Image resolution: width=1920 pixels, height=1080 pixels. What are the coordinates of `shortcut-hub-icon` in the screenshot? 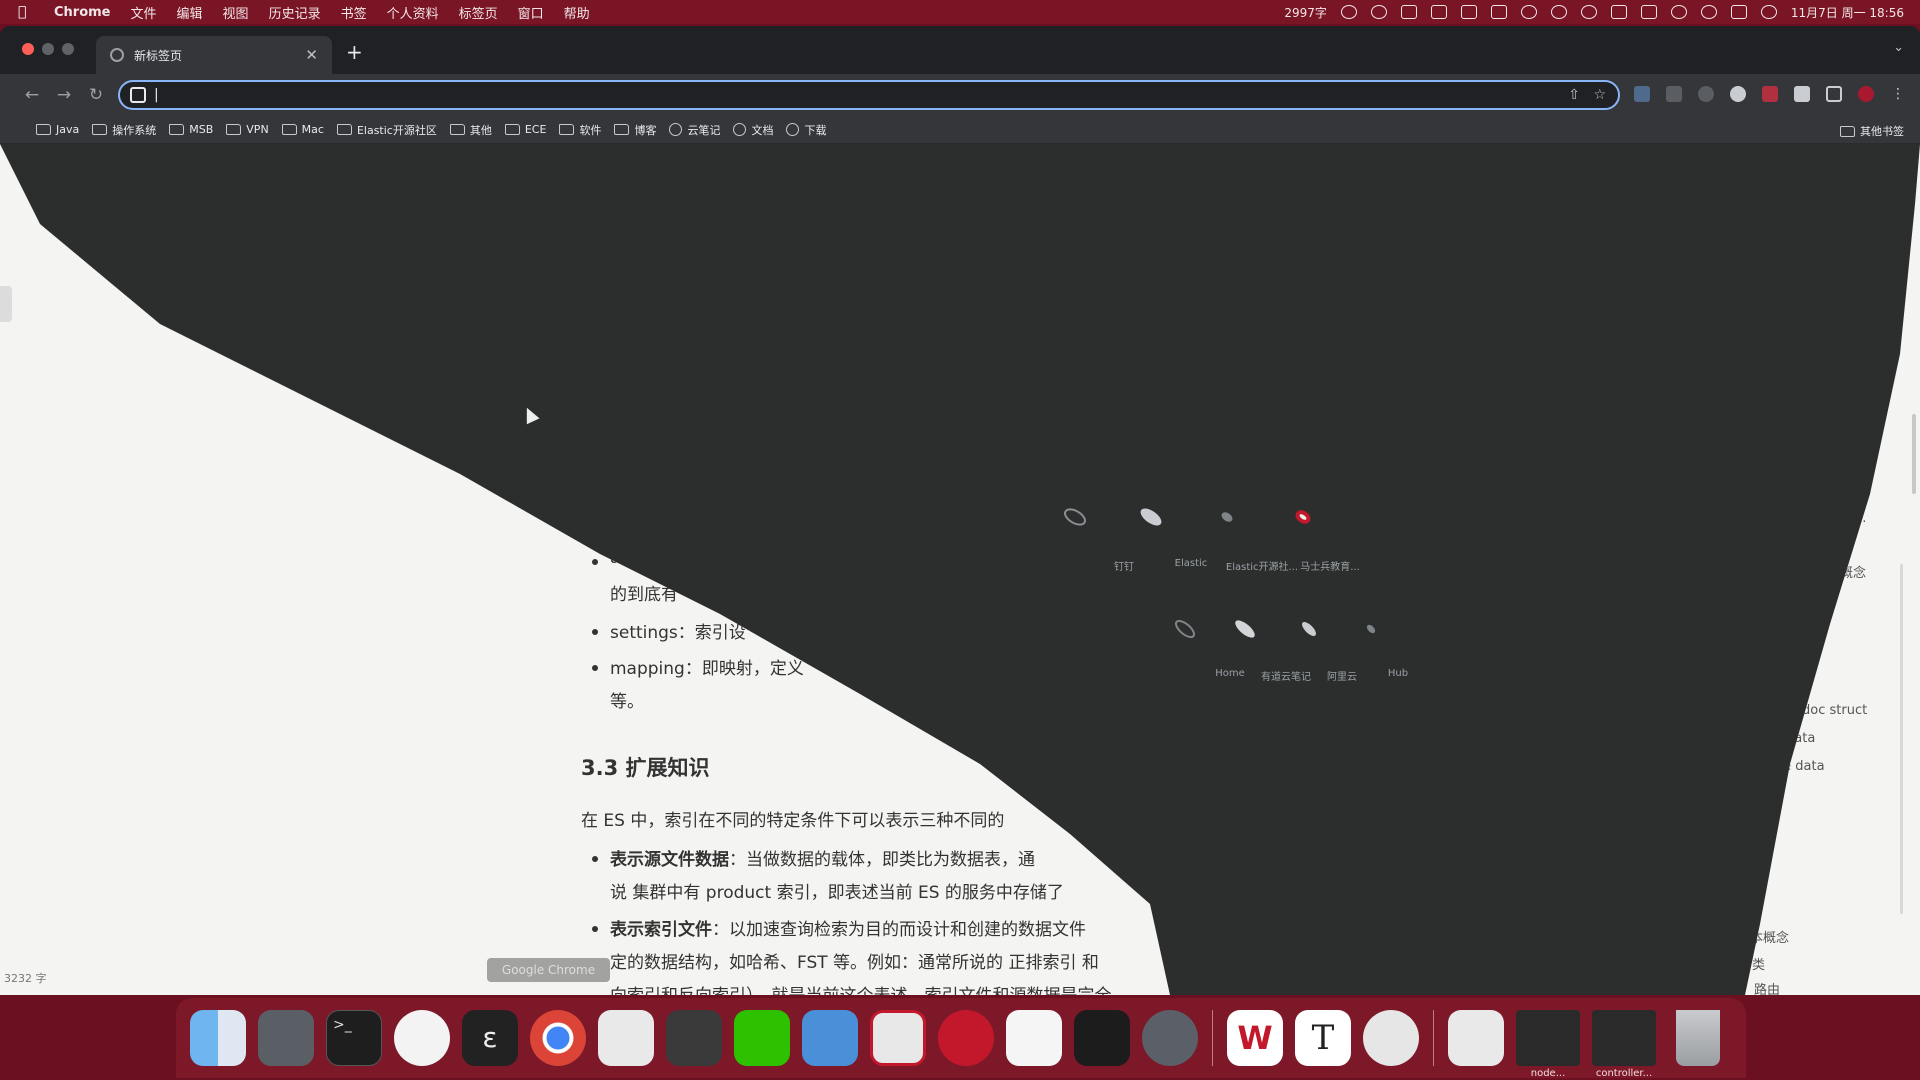 It's located at (1371, 629).